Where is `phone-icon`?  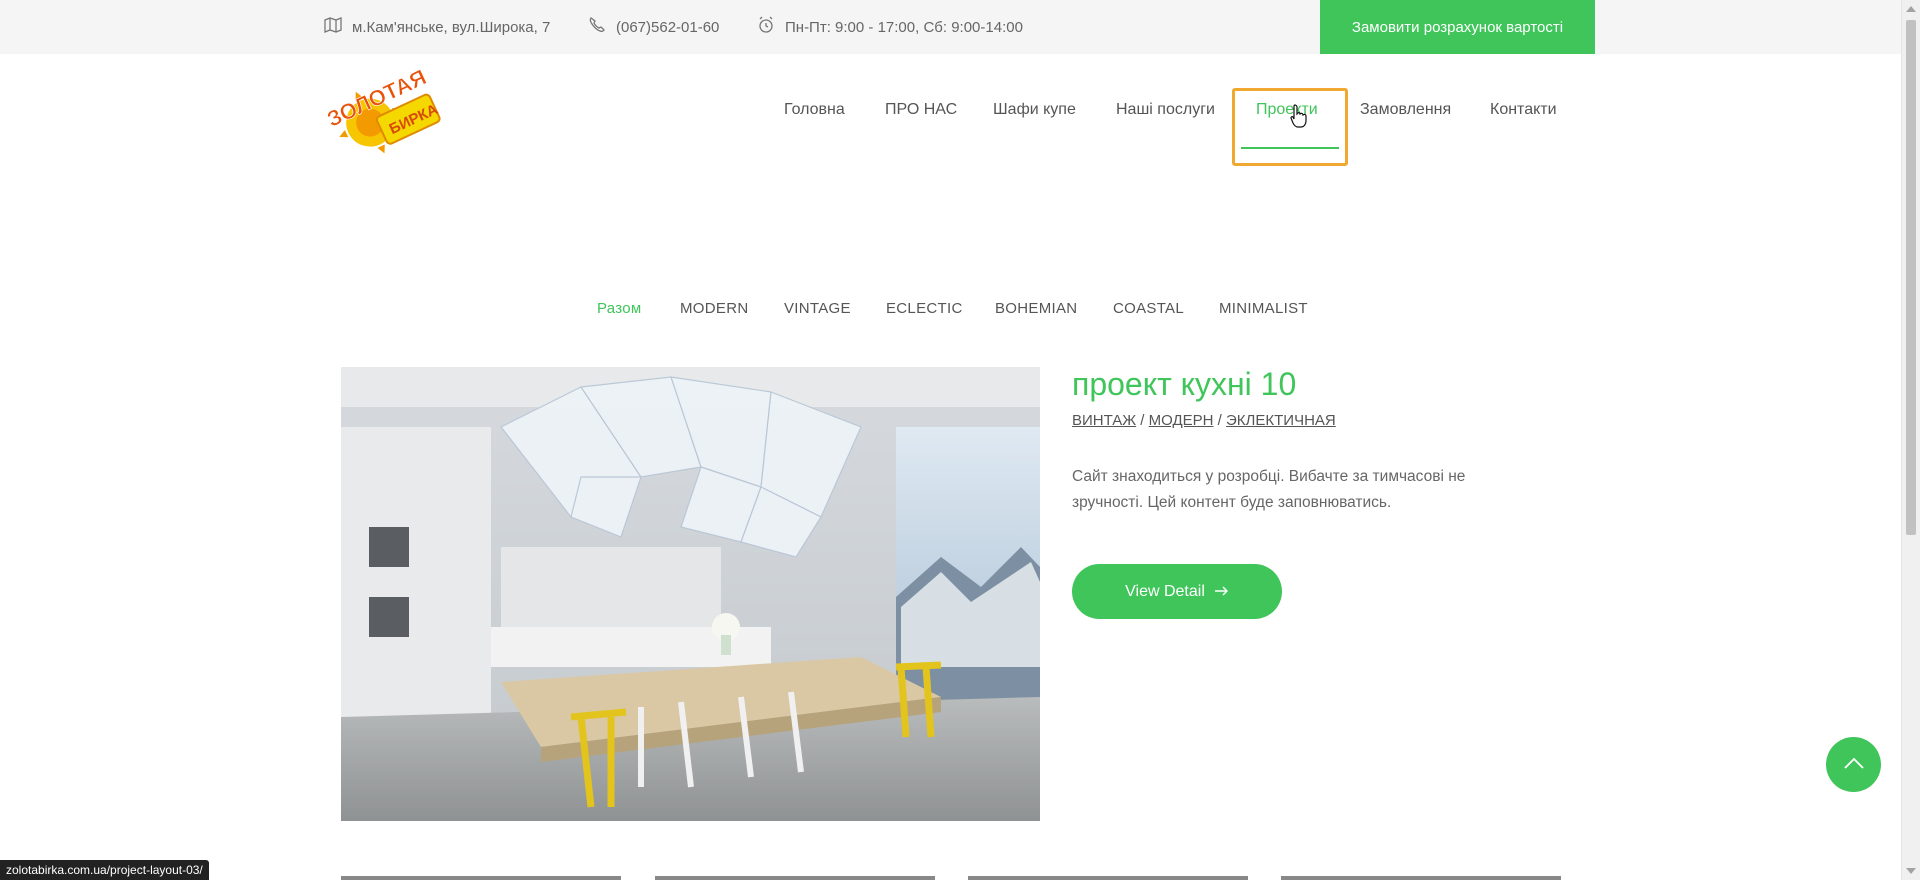
phone-icon is located at coordinates (602, 27).